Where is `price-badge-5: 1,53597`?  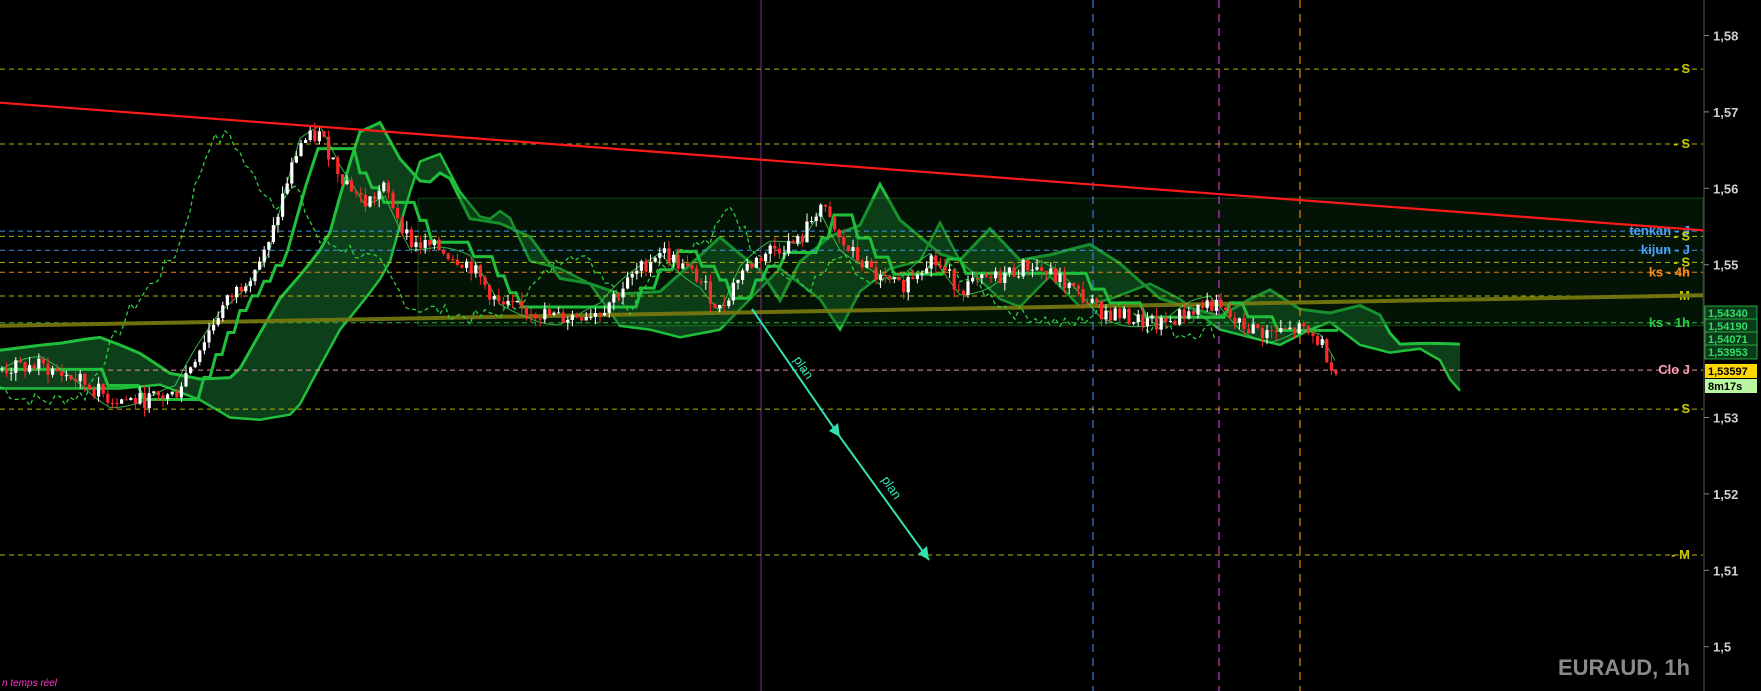
price-badge-5: 1,53597 is located at coordinates (1728, 372).